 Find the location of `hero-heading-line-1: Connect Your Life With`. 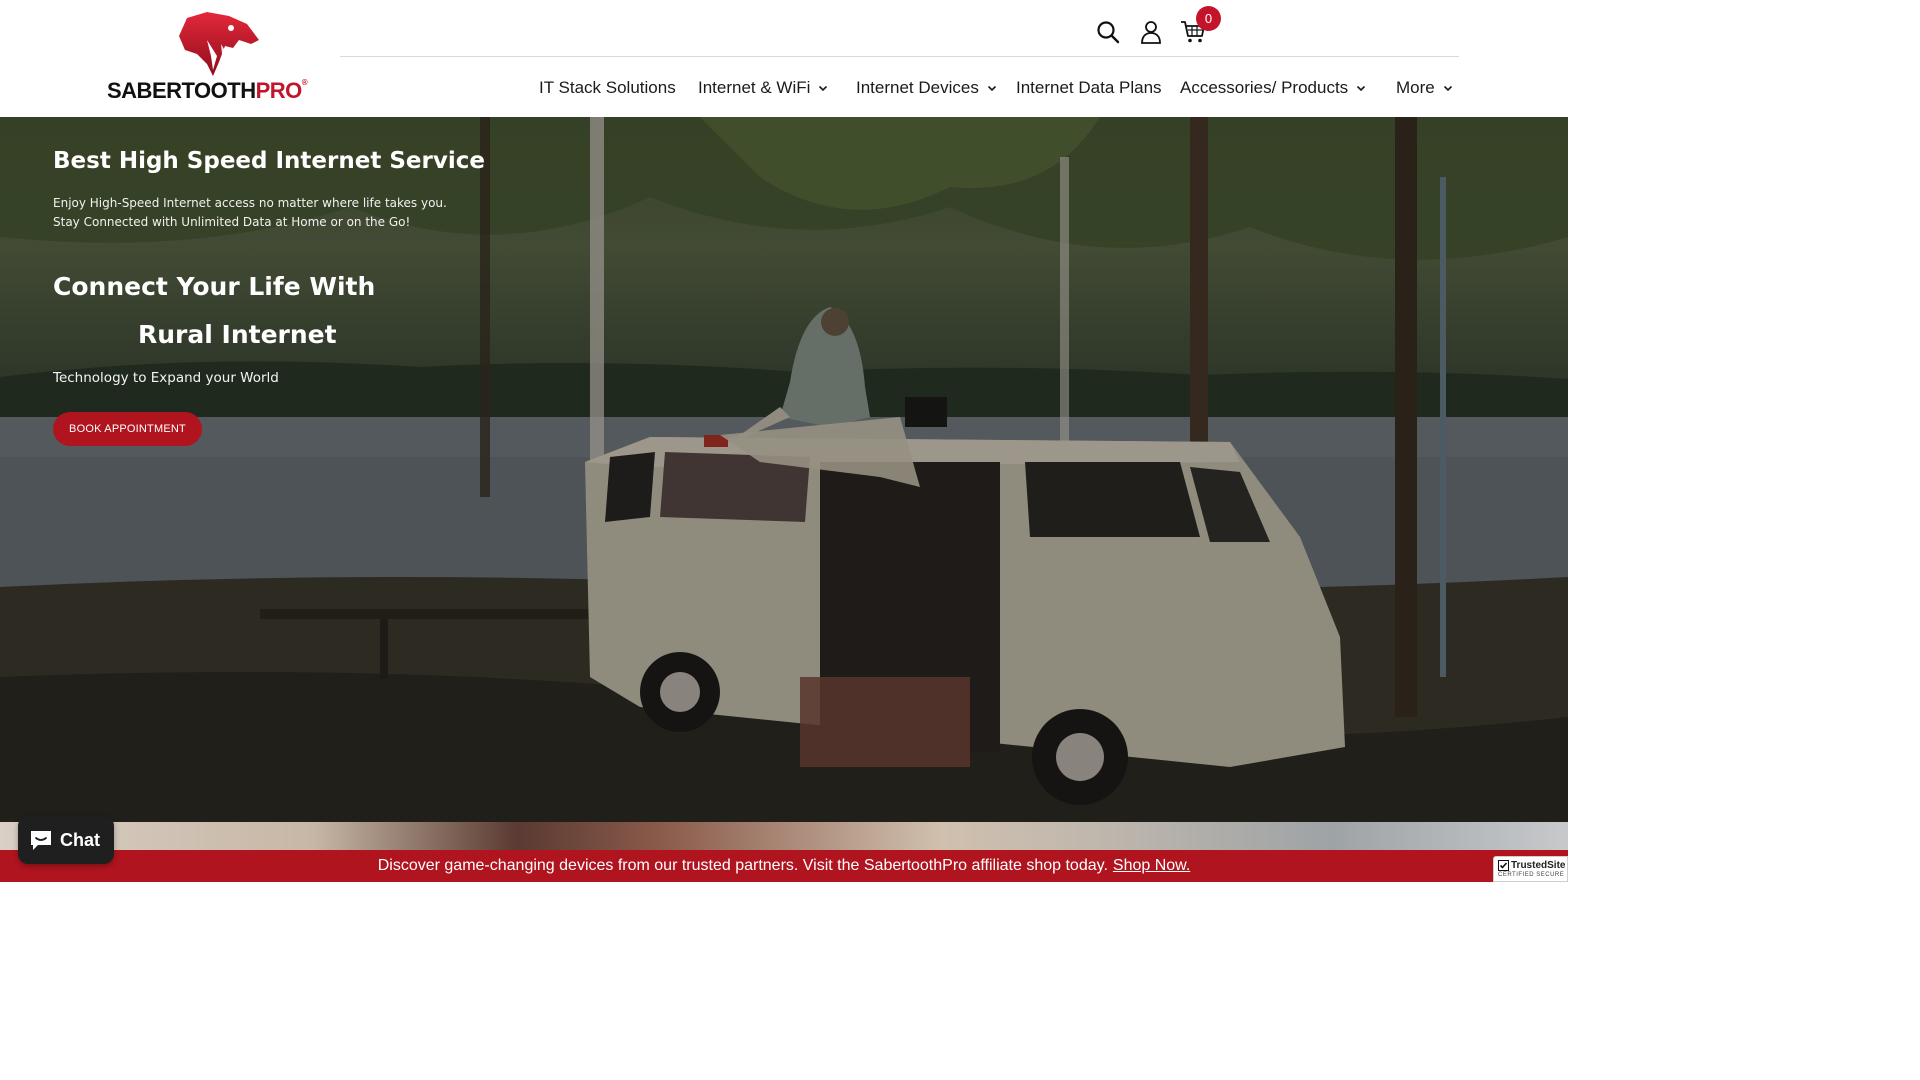

hero-heading-line-1: Connect Your Life With is located at coordinates (214, 286).